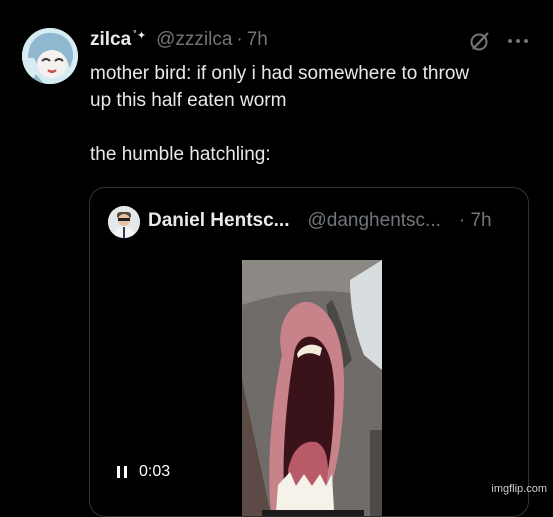 This screenshot has height=517, width=553. I want to click on author-avatar, so click(50, 56).